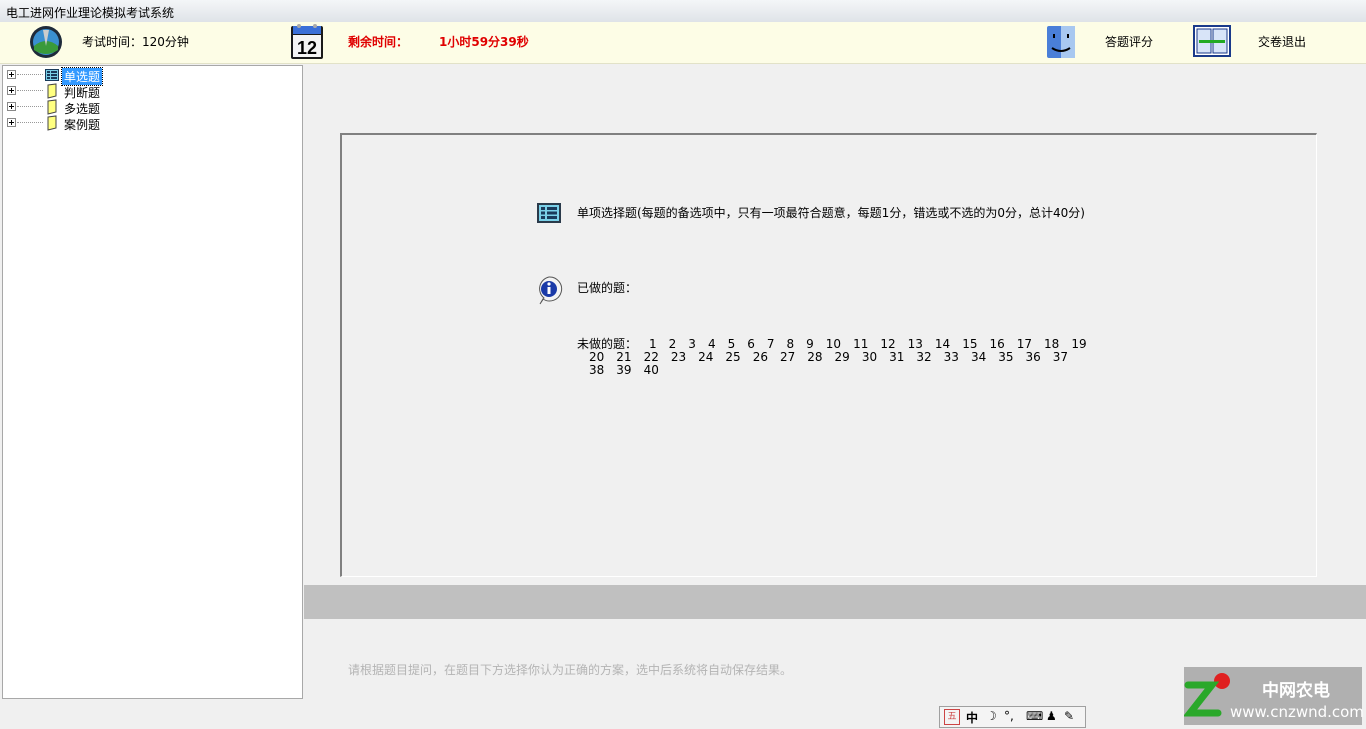 This screenshot has height=729, width=1366. What do you see at coordinates (1207, 695) in the screenshot?
I see `watermark-logo-icon` at bounding box center [1207, 695].